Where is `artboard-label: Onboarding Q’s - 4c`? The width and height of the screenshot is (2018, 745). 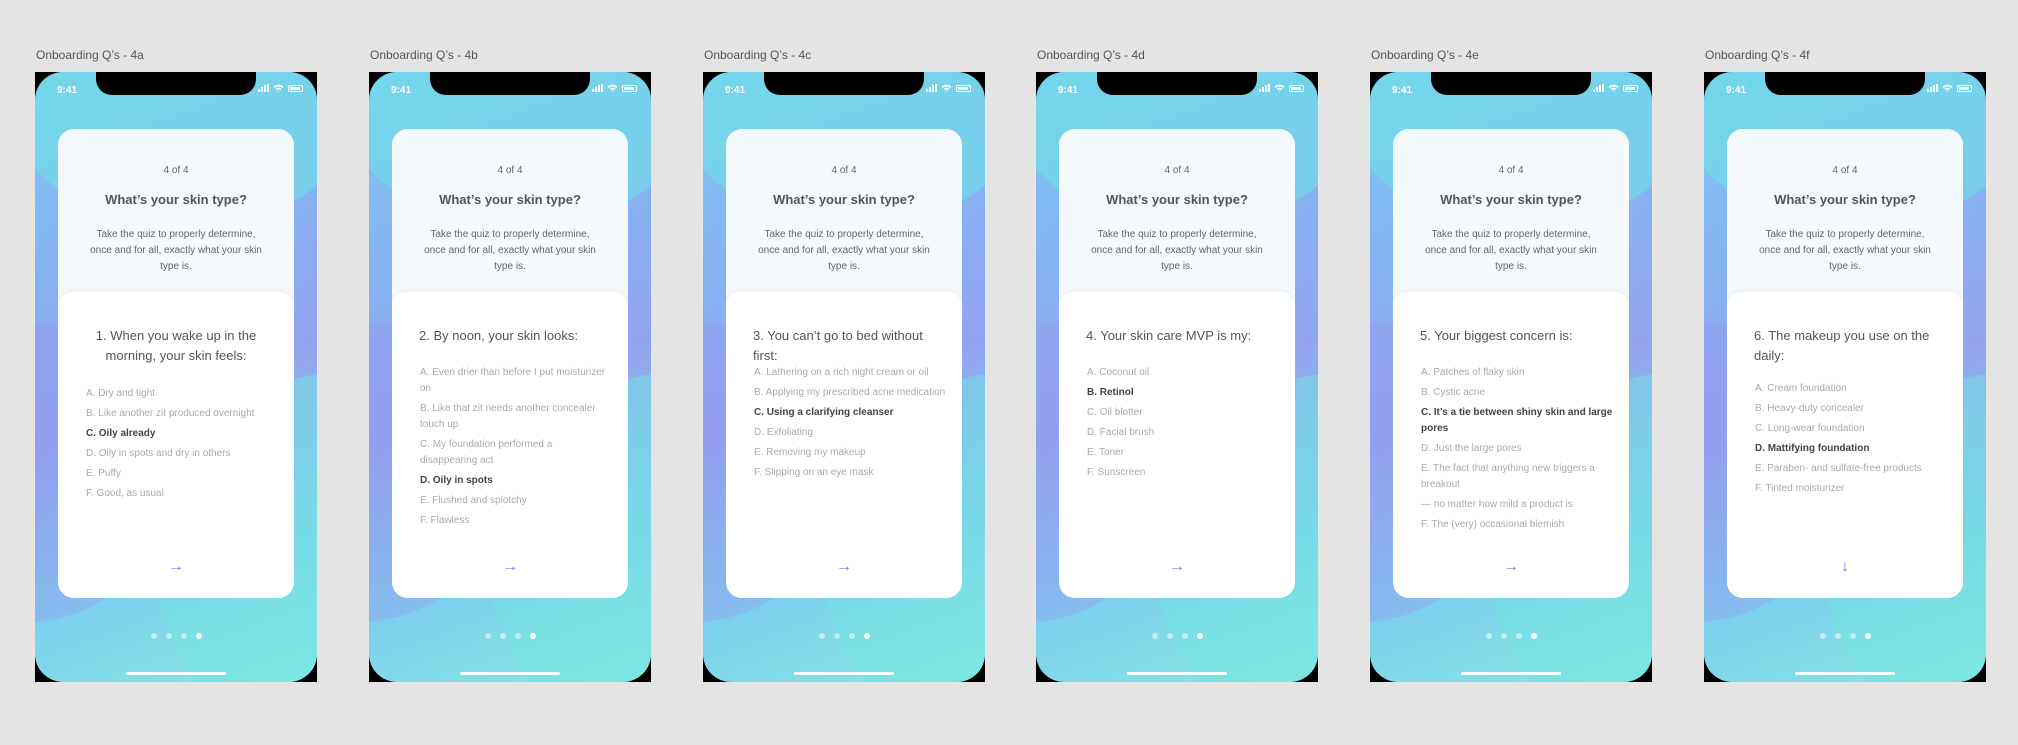
artboard-label: Onboarding Q’s - 4c is located at coordinates (757, 55).